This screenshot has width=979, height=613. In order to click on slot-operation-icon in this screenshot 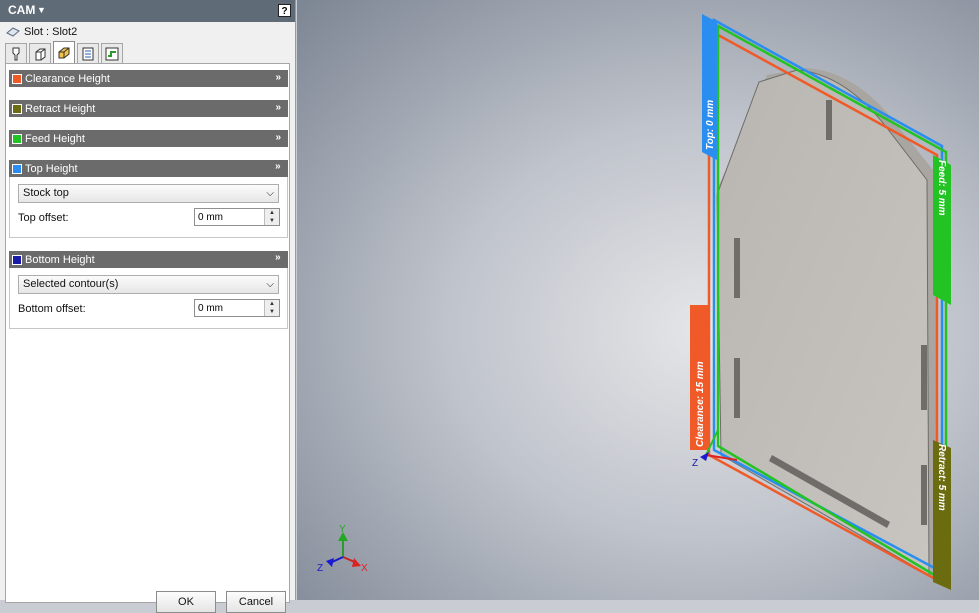, I will do `click(13, 32)`.